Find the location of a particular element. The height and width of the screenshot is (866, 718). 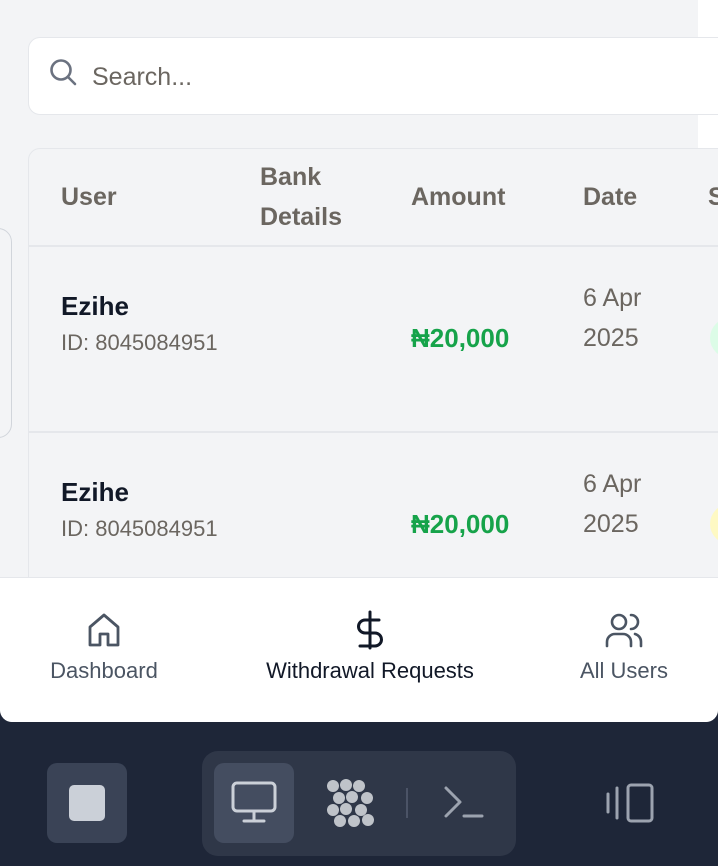

app-grid-icon is located at coordinates (350, 803).